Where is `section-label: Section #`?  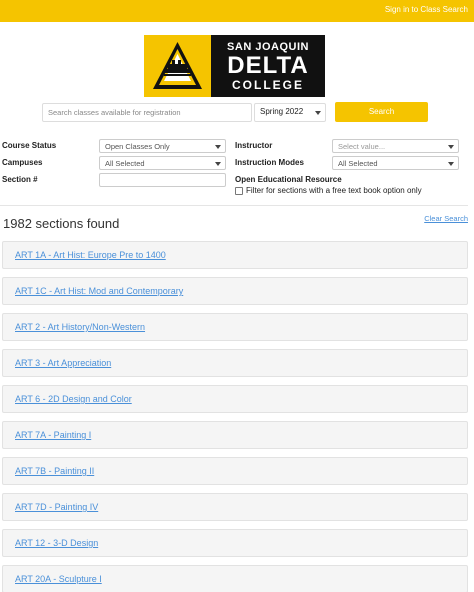 section-label: Section # is located at coordinates (20, 179).